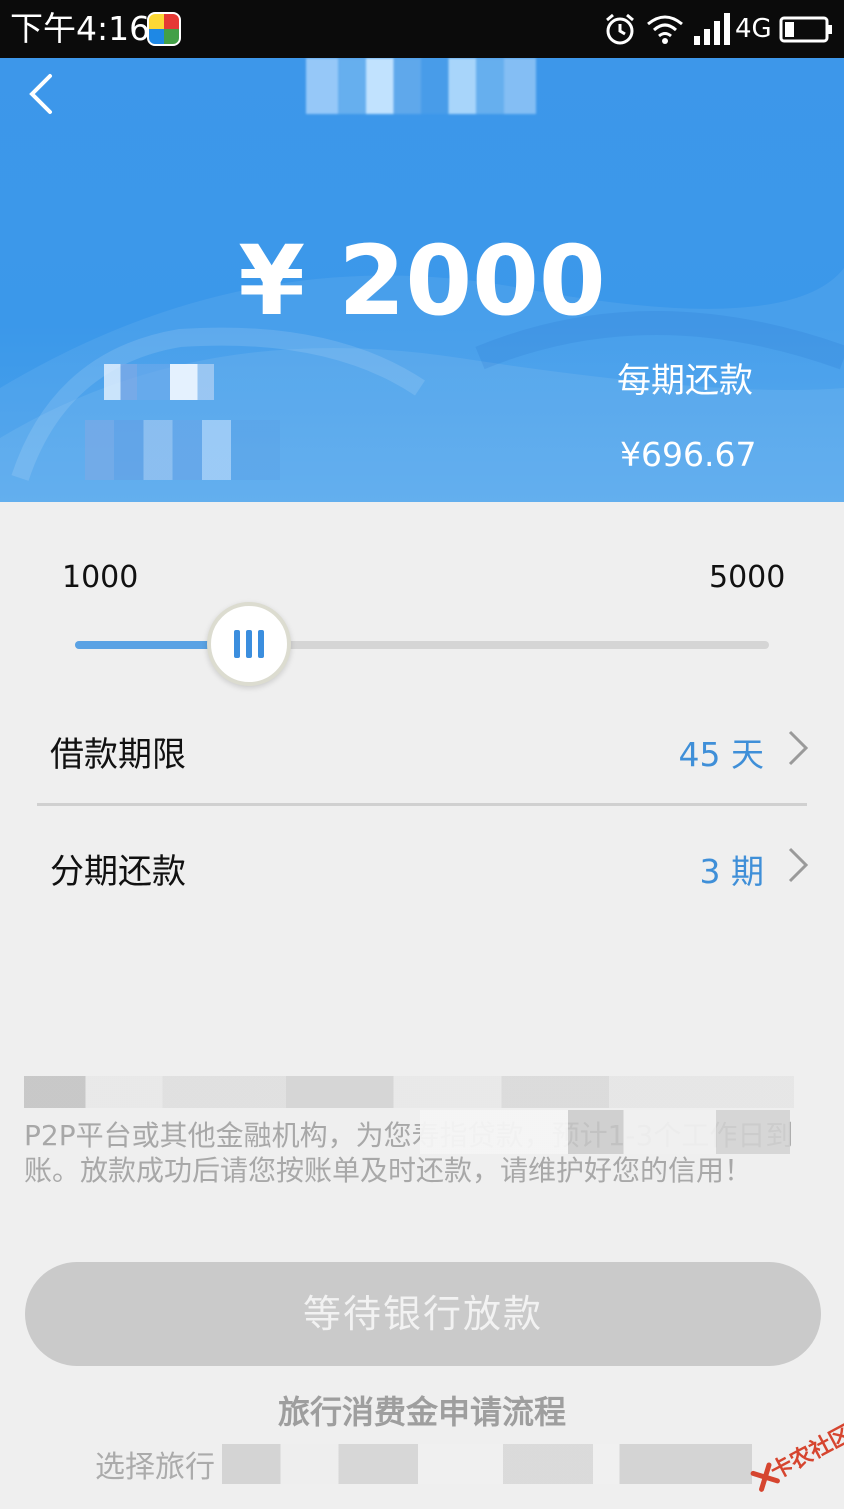 The image size is (844, 1509). I want to click on wifi-icon, so click(665, 29).